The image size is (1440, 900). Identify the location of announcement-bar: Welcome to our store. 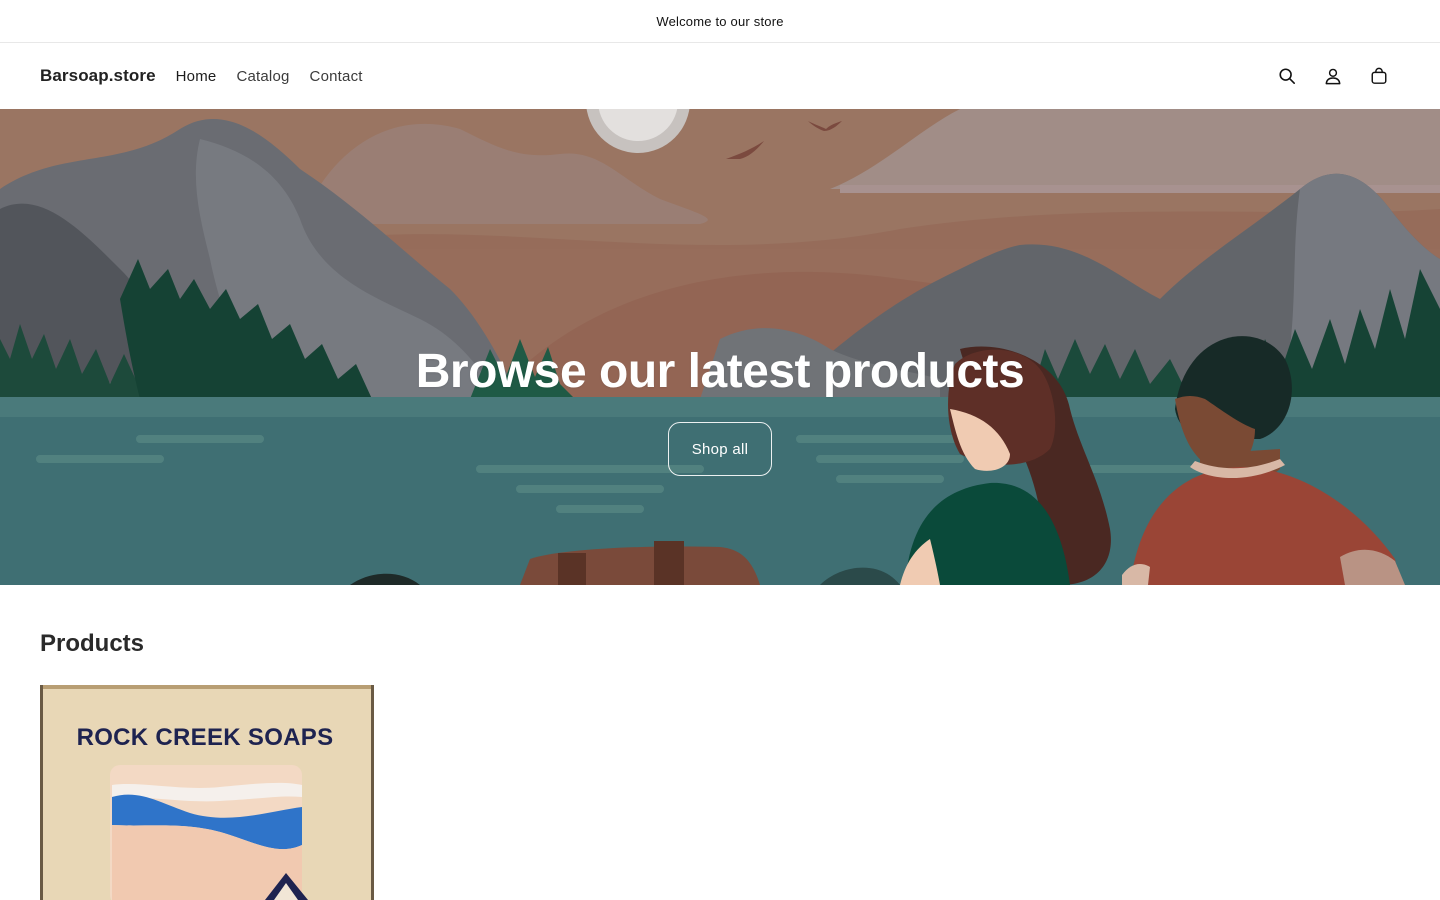
(720, 21).